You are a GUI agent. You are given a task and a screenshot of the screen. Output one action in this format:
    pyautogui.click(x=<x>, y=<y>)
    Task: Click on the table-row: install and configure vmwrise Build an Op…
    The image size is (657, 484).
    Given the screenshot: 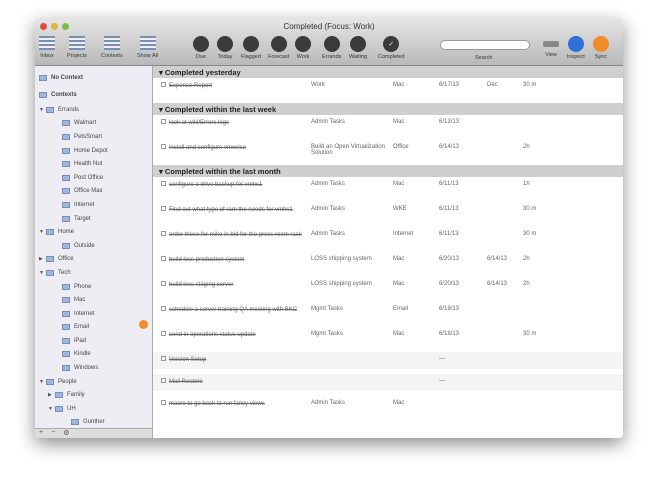 What is the action you would take?
    pyautogui.click(x=388, y=152)
    